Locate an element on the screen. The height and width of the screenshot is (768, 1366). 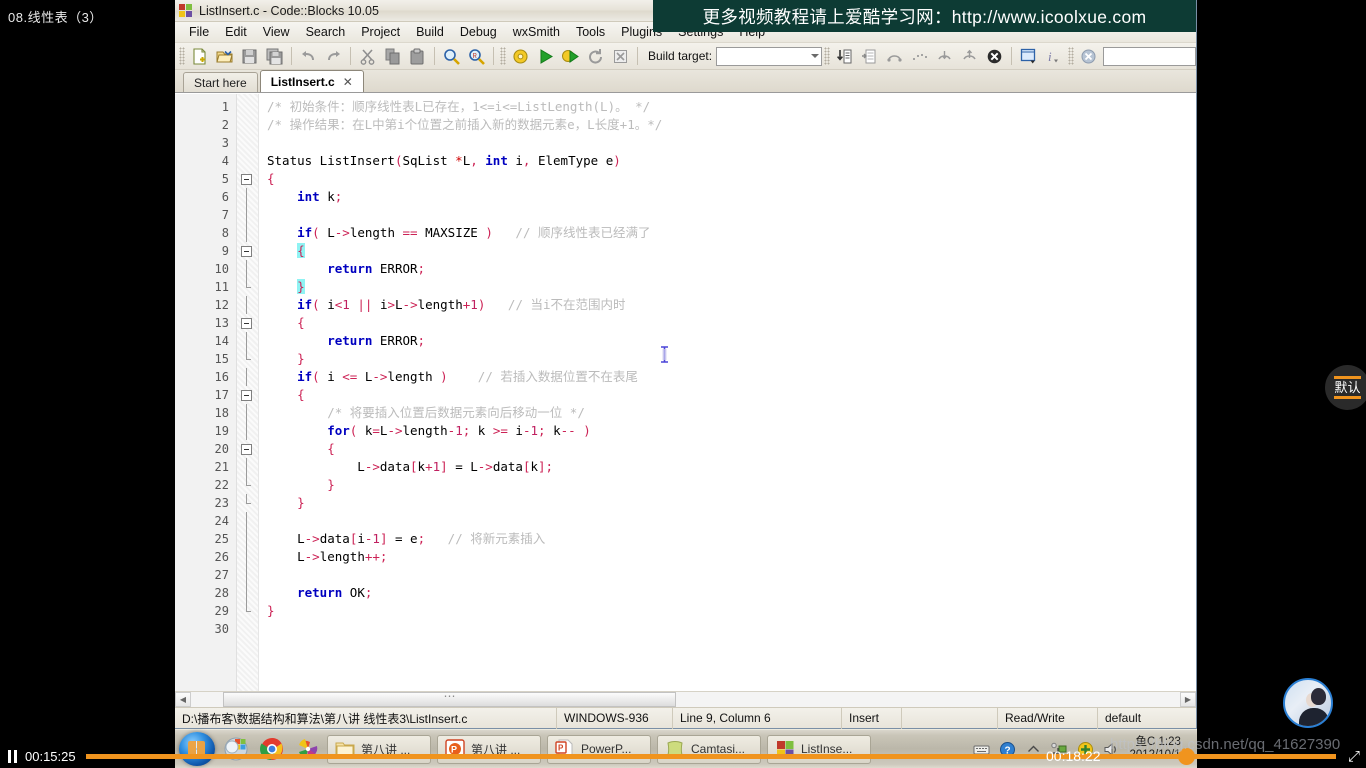
show-desktop-icon is located at coordinates (236, 749).